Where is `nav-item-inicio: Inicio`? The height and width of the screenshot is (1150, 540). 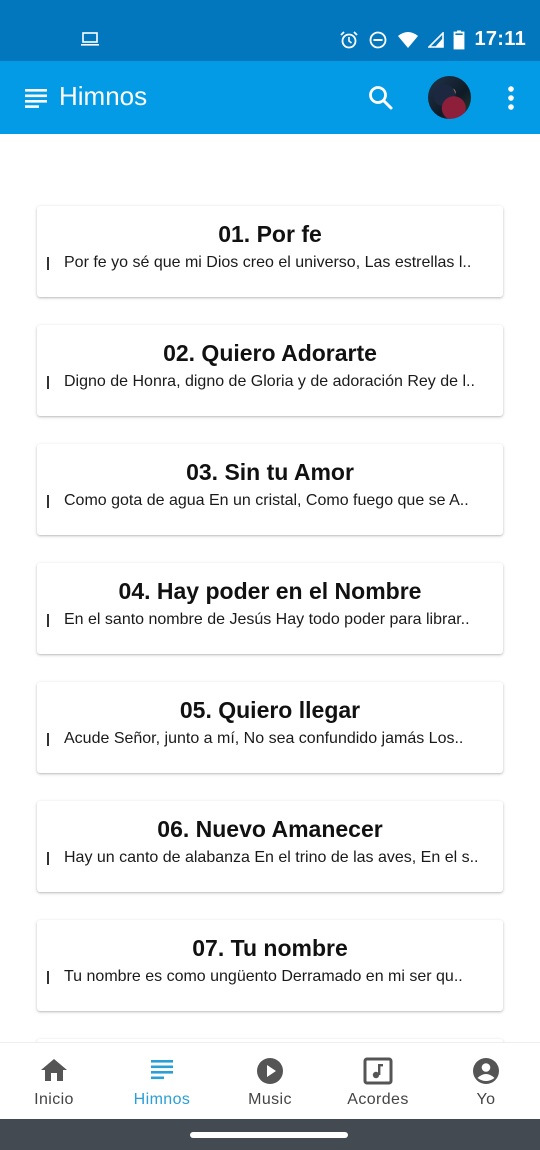 nav-item-inicio: Inicio is located at coordinates (54, 1081).